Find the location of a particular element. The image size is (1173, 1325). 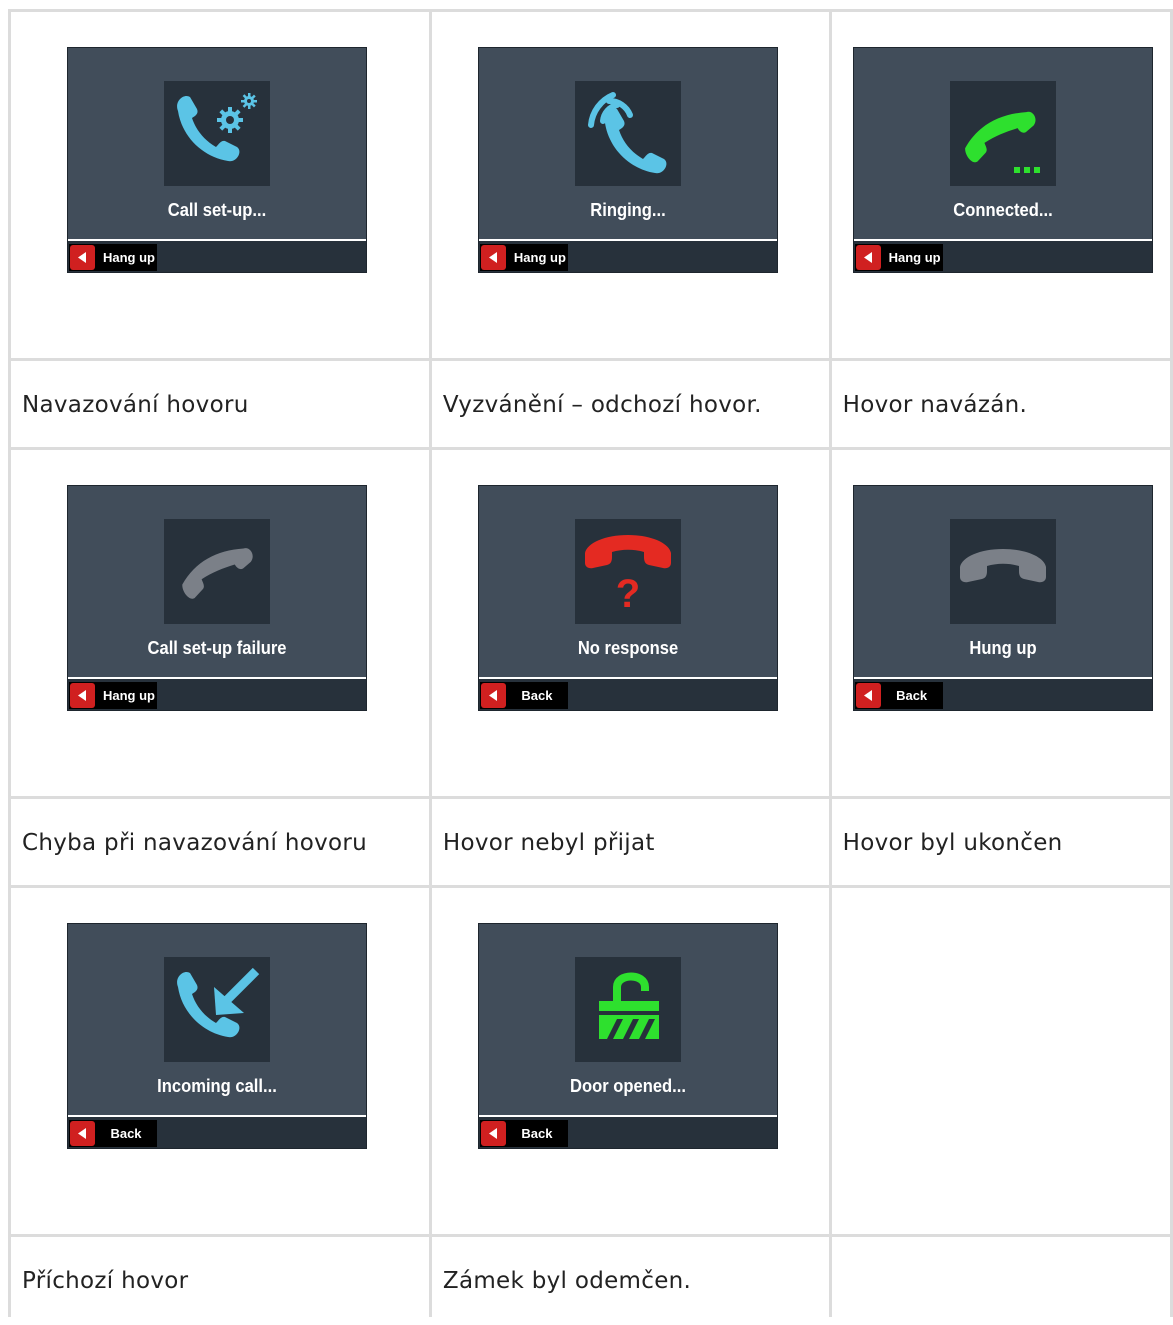

image-cell: Connected... Hang up is located at coordinates (1000, 185).